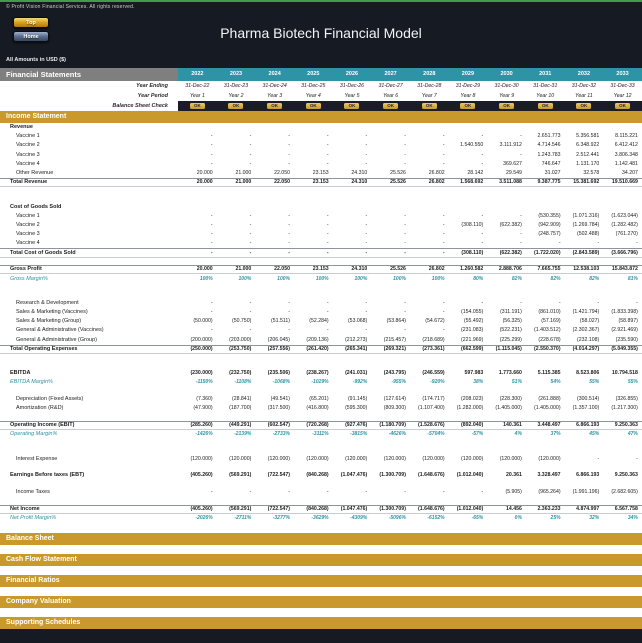 The image size is (642, 643). I want to click on value-cell: (502.488), so click(584, 234).